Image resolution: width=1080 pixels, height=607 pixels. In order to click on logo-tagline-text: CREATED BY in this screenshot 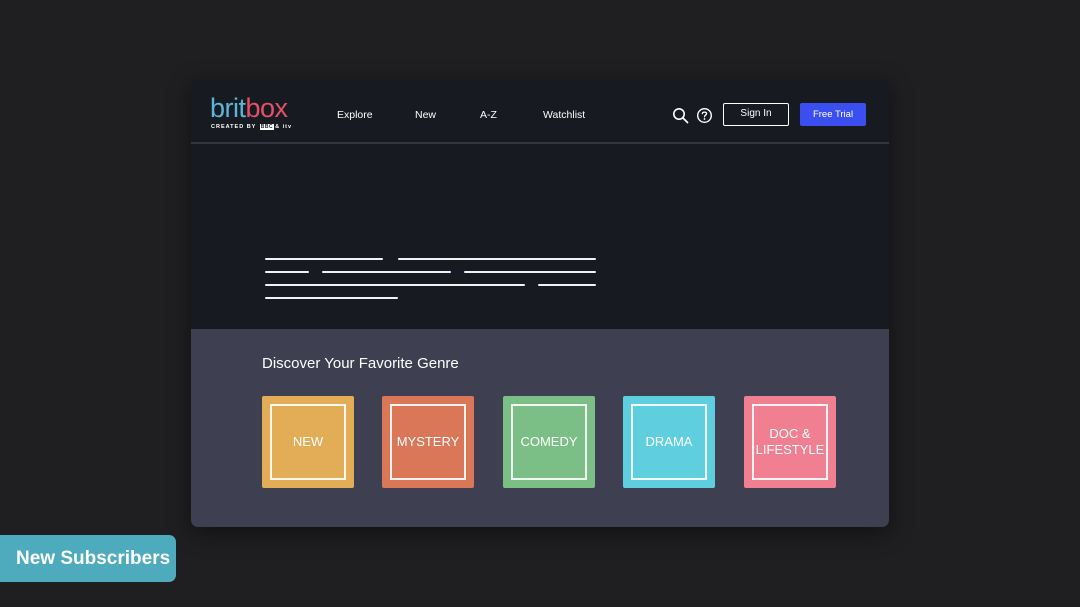, I will do `click(234, 127)`.